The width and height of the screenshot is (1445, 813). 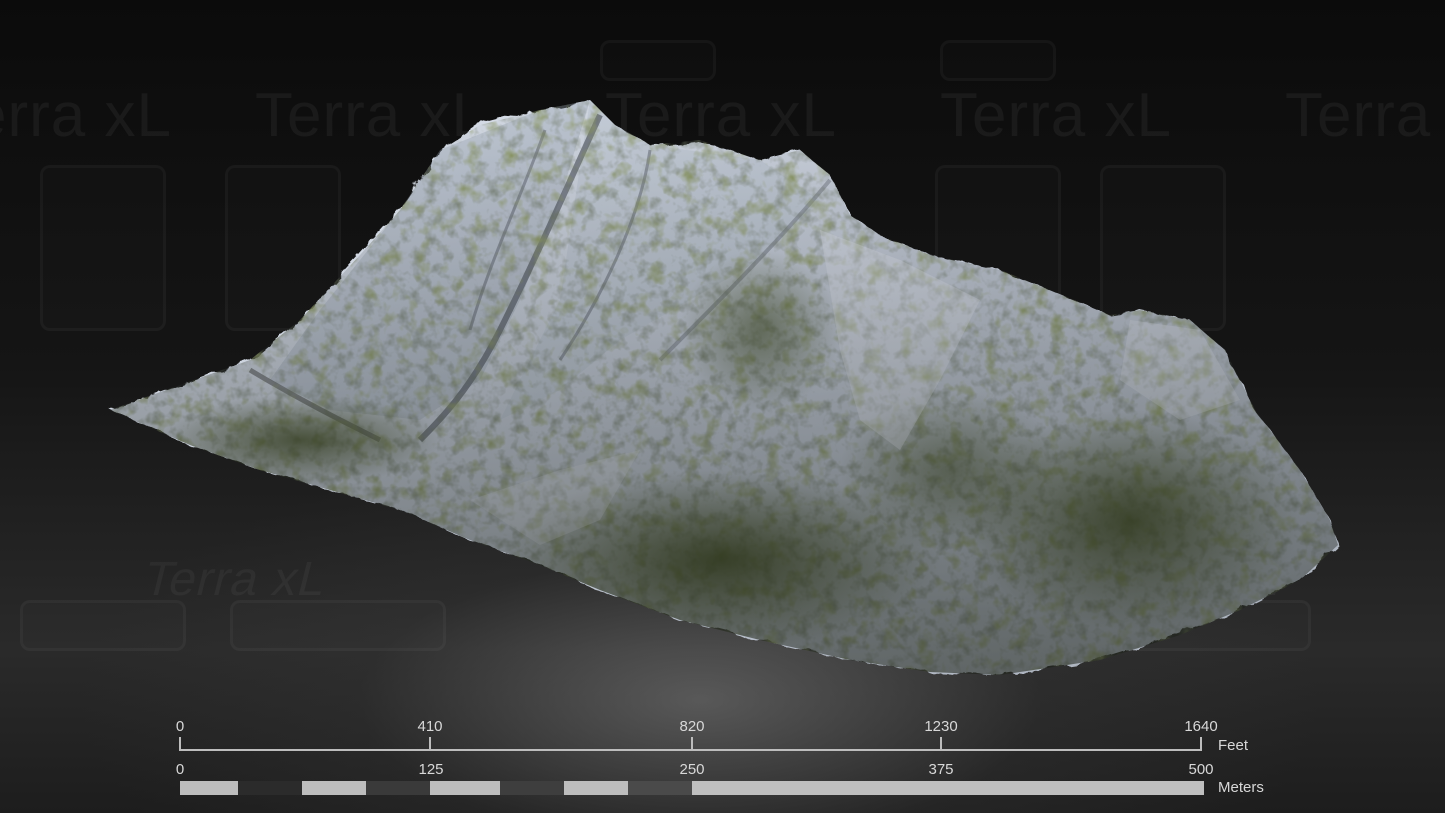 What do you see at coordinates (691, 750) in the screenshot?
I see `feet-scale-line` at bounding box center [691, 750].